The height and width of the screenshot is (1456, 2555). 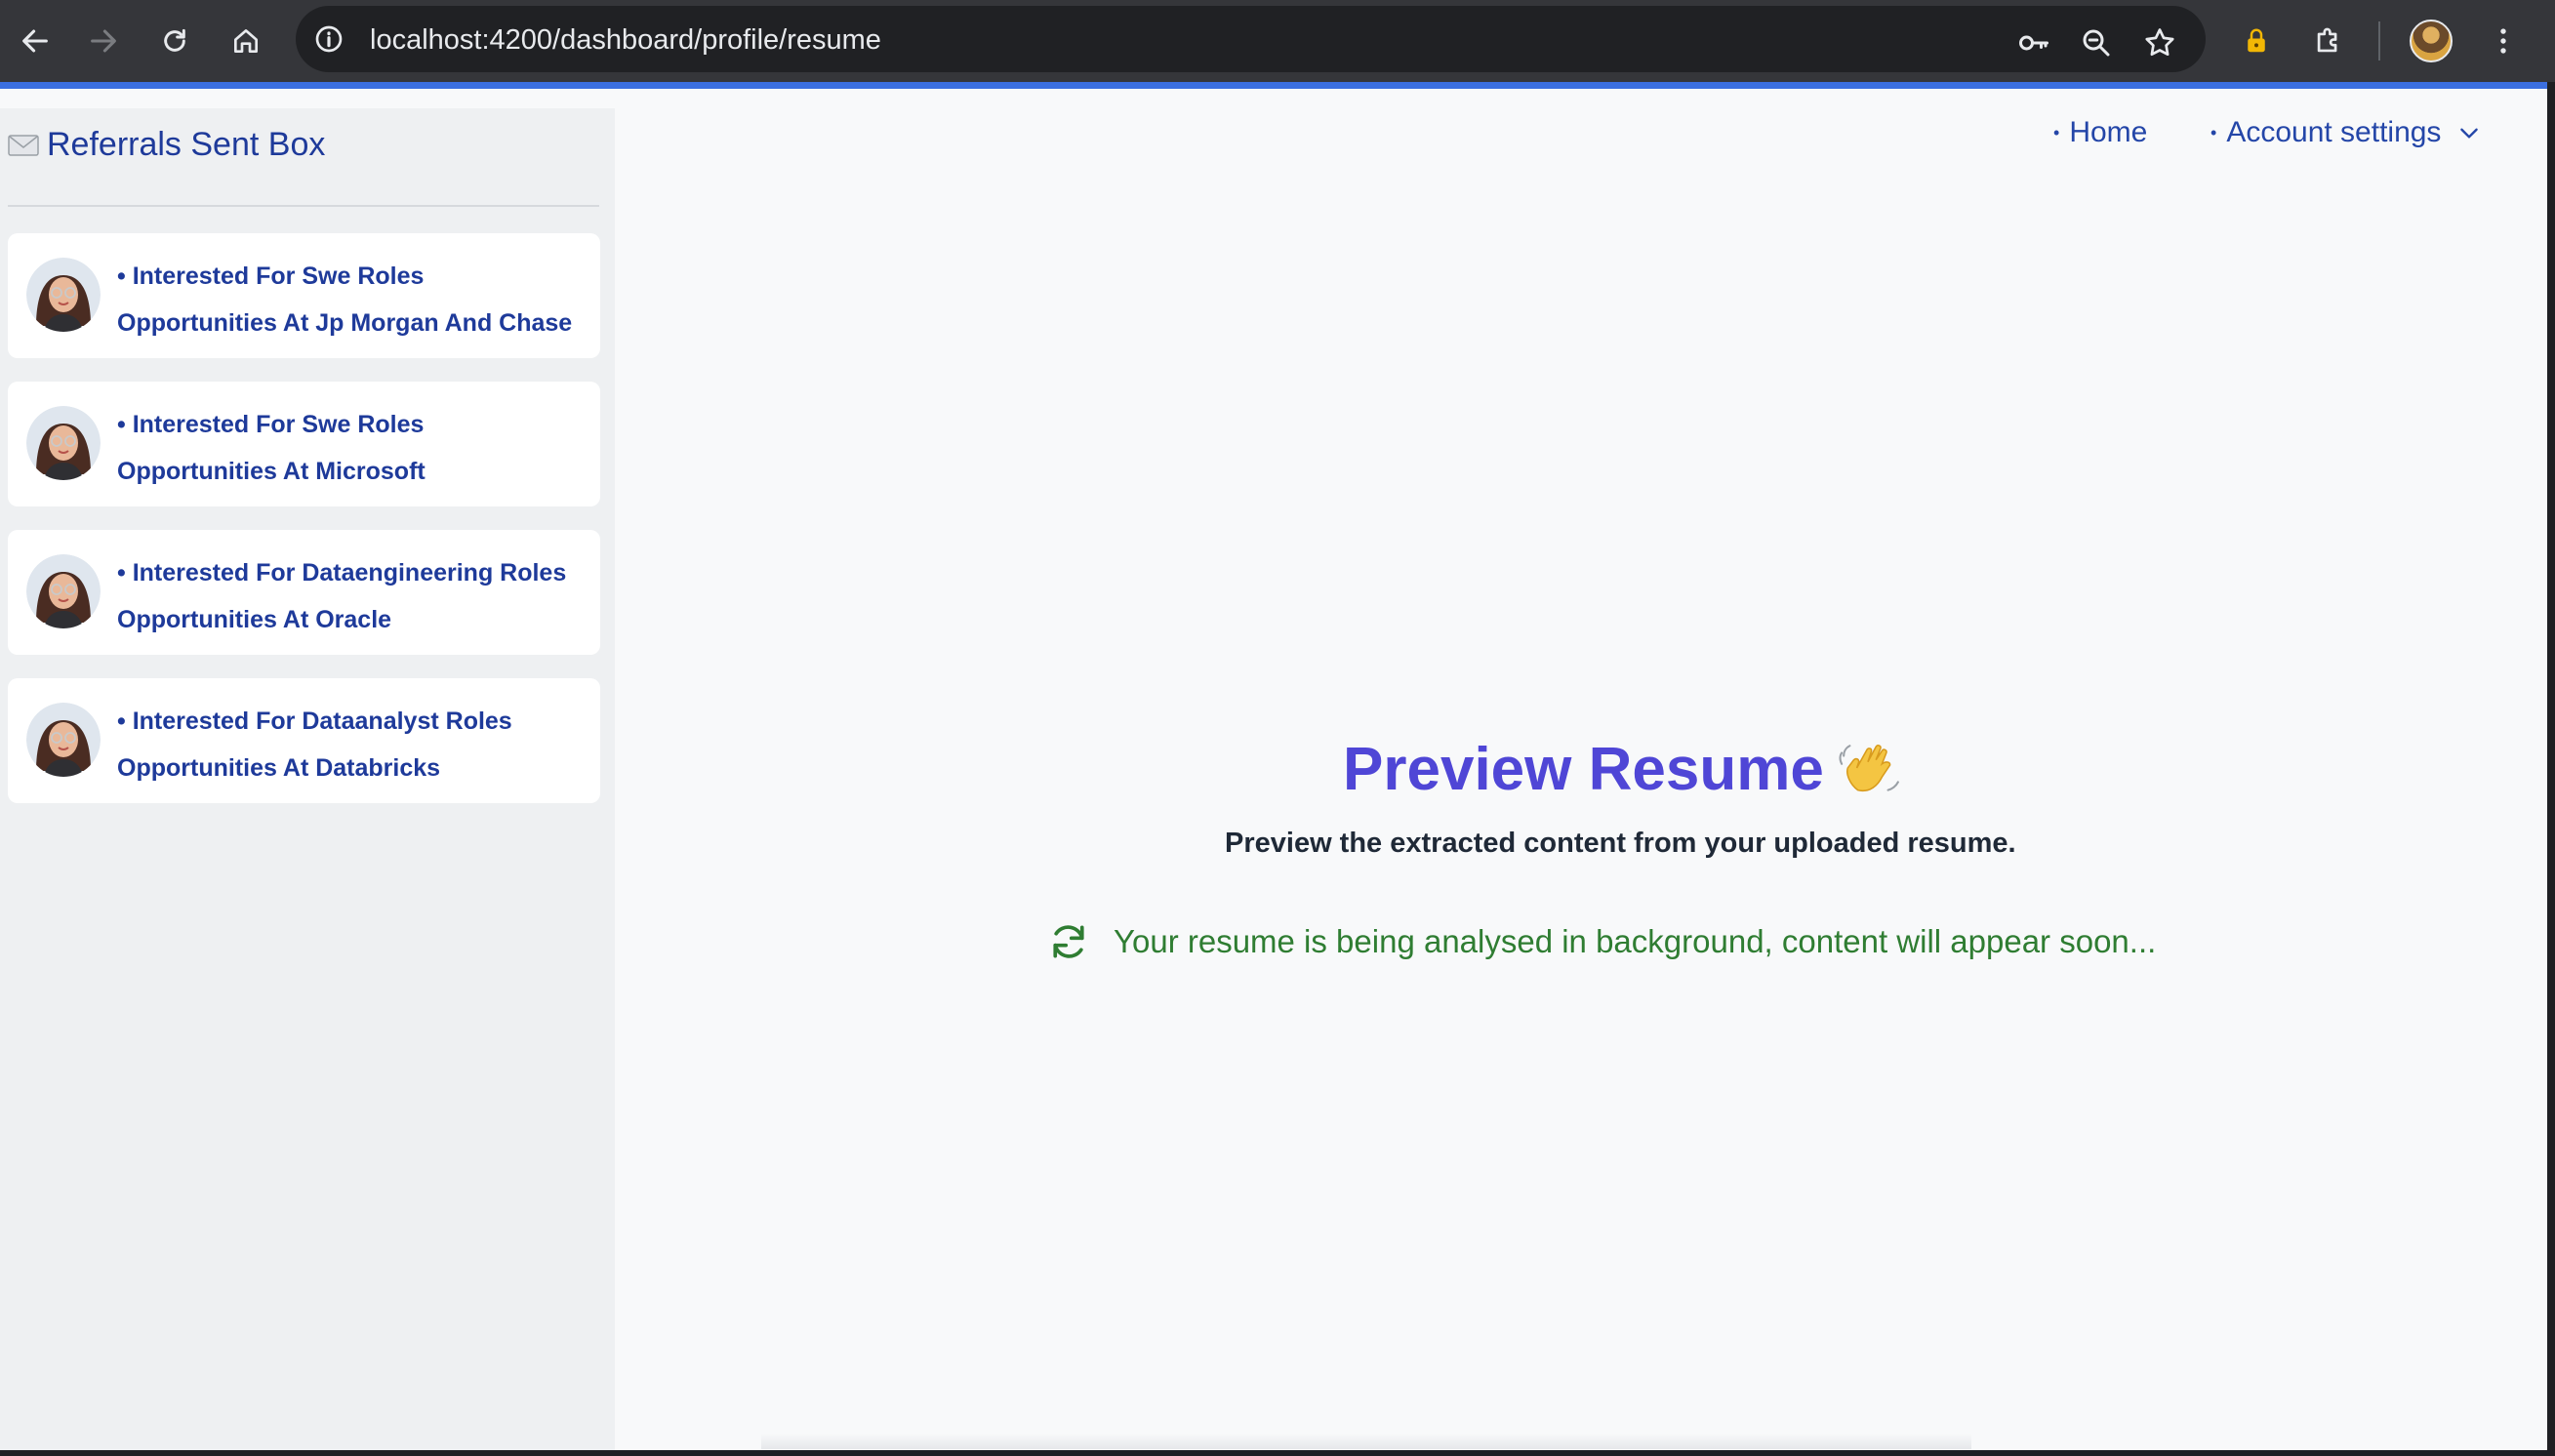 What do you see at coordinates (1869, 767) in the screenshot?
I see `waving-hand-icon` at bounding box center [1869, 767].